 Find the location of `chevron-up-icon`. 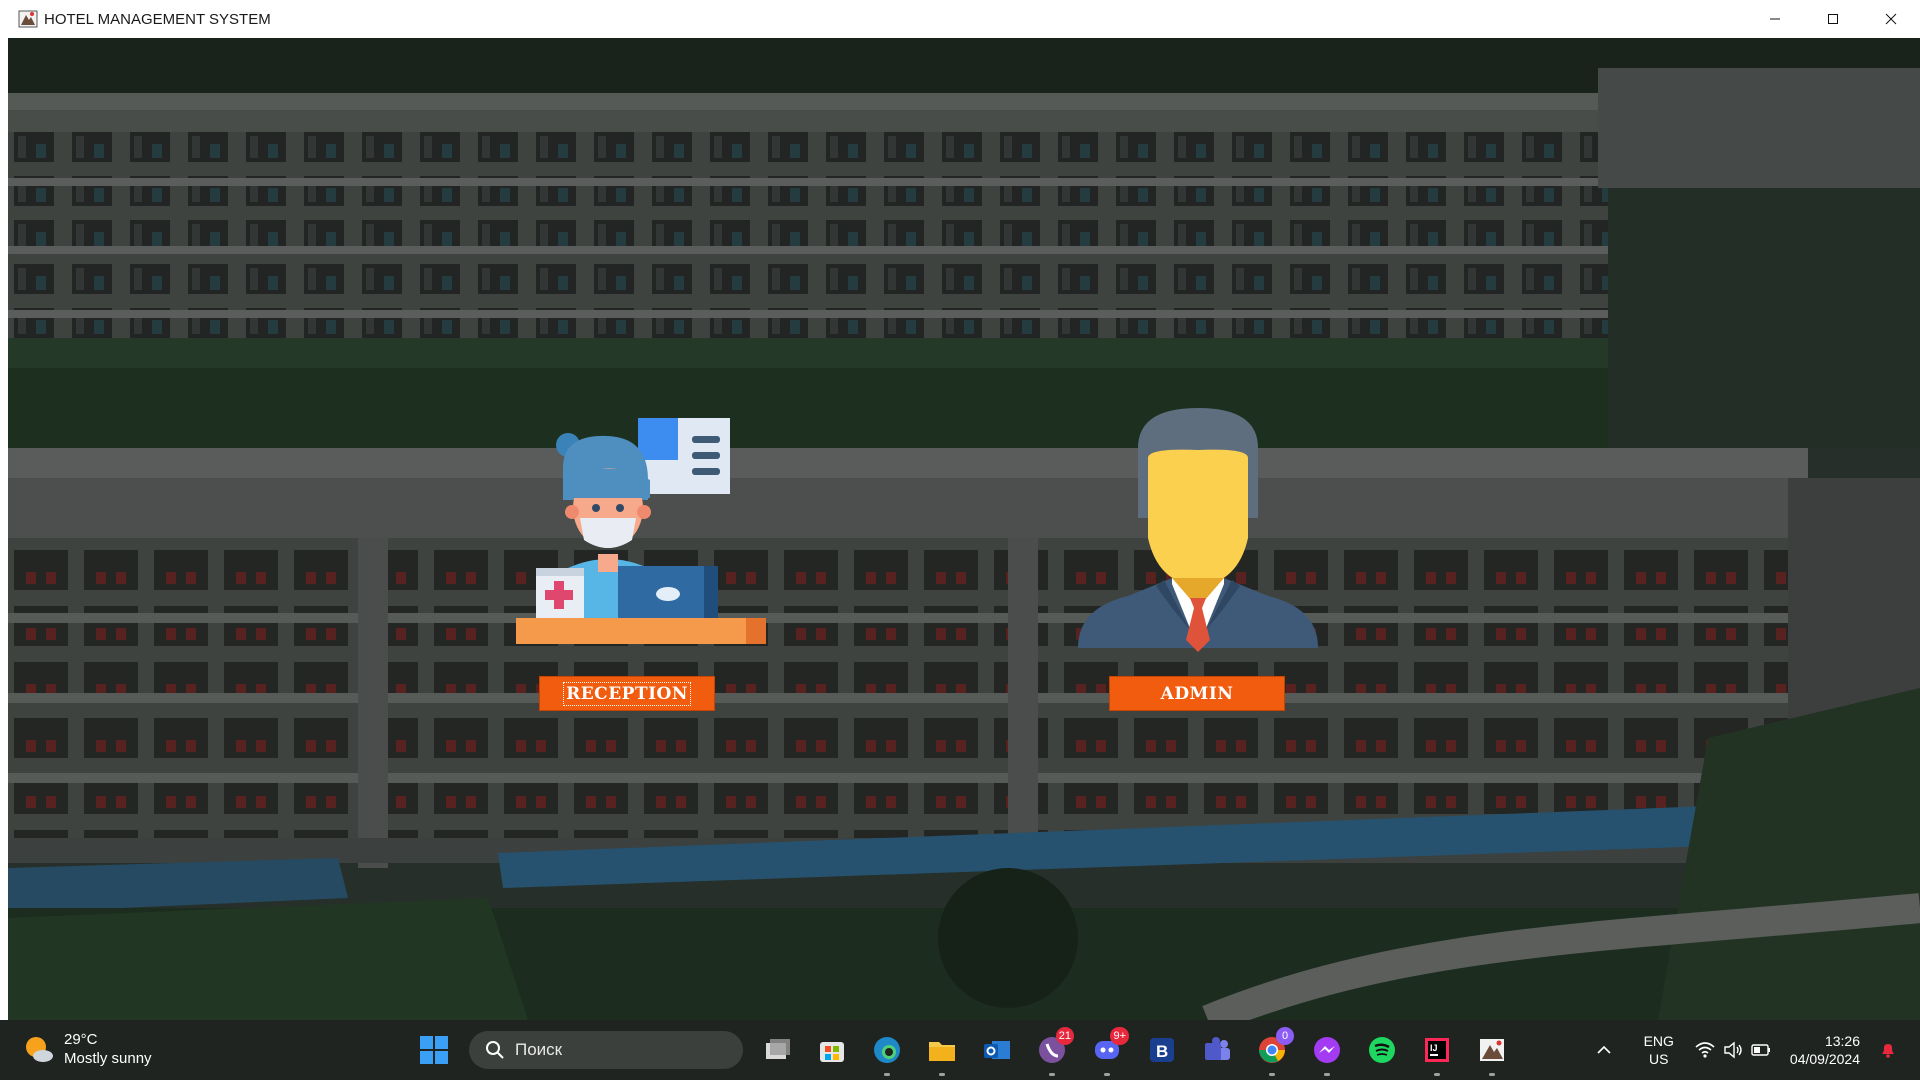

chevron-up-icon is located at coordinates (1604, 1049).